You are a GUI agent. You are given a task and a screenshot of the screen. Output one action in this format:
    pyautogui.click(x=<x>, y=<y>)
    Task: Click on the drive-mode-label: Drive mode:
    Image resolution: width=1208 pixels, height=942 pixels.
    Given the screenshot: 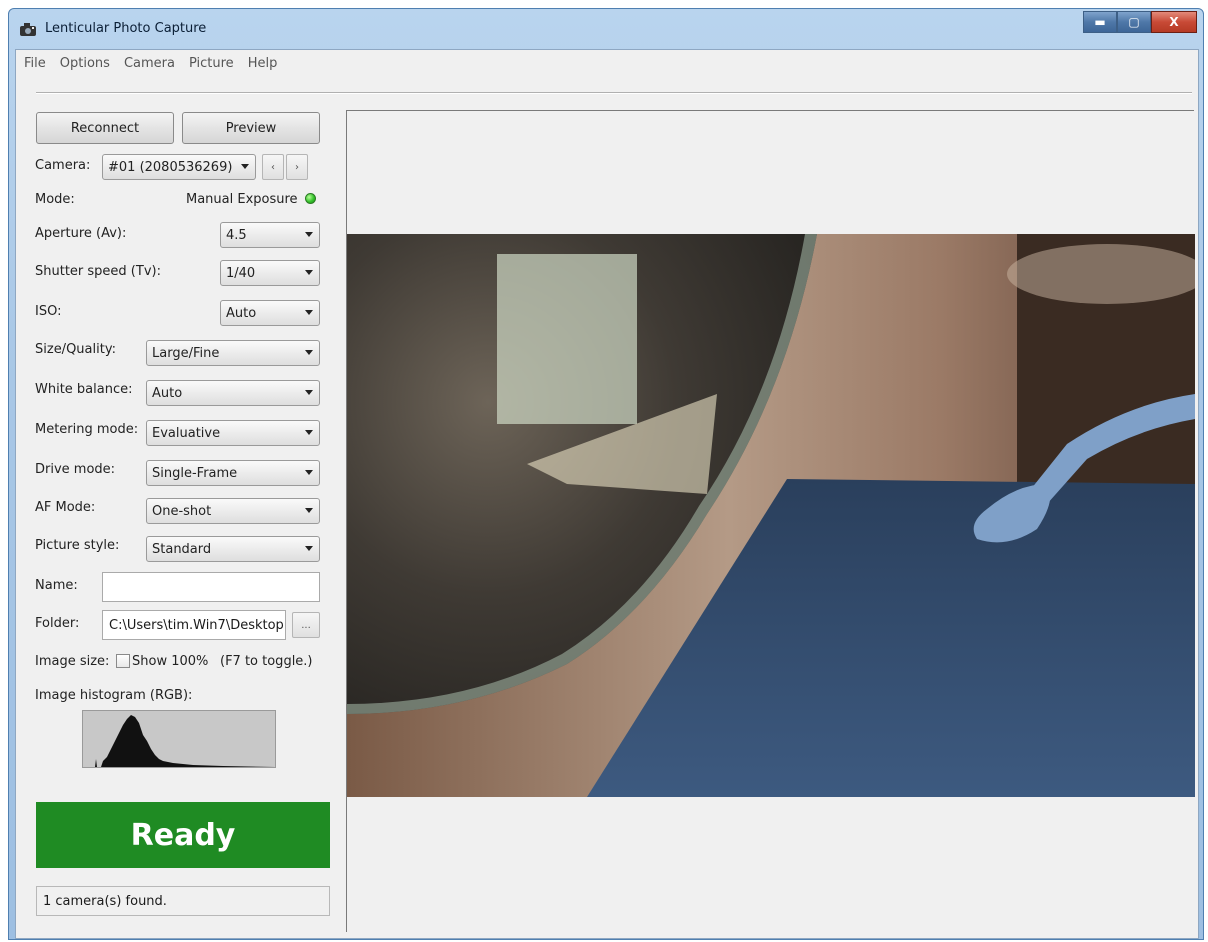 What is the action you would take?
    pyautogui.click(x=75, y=469)
    